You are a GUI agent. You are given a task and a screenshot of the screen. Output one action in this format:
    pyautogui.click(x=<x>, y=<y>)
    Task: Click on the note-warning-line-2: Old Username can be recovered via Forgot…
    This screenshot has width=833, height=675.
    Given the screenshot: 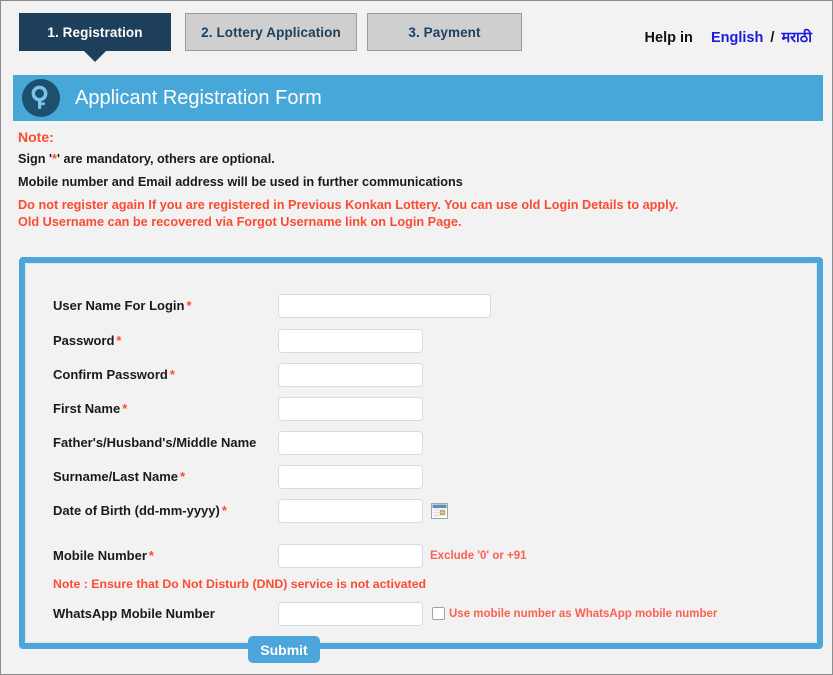 What is the action you would take?
    pyautogui.click(x=240, y=222)
    